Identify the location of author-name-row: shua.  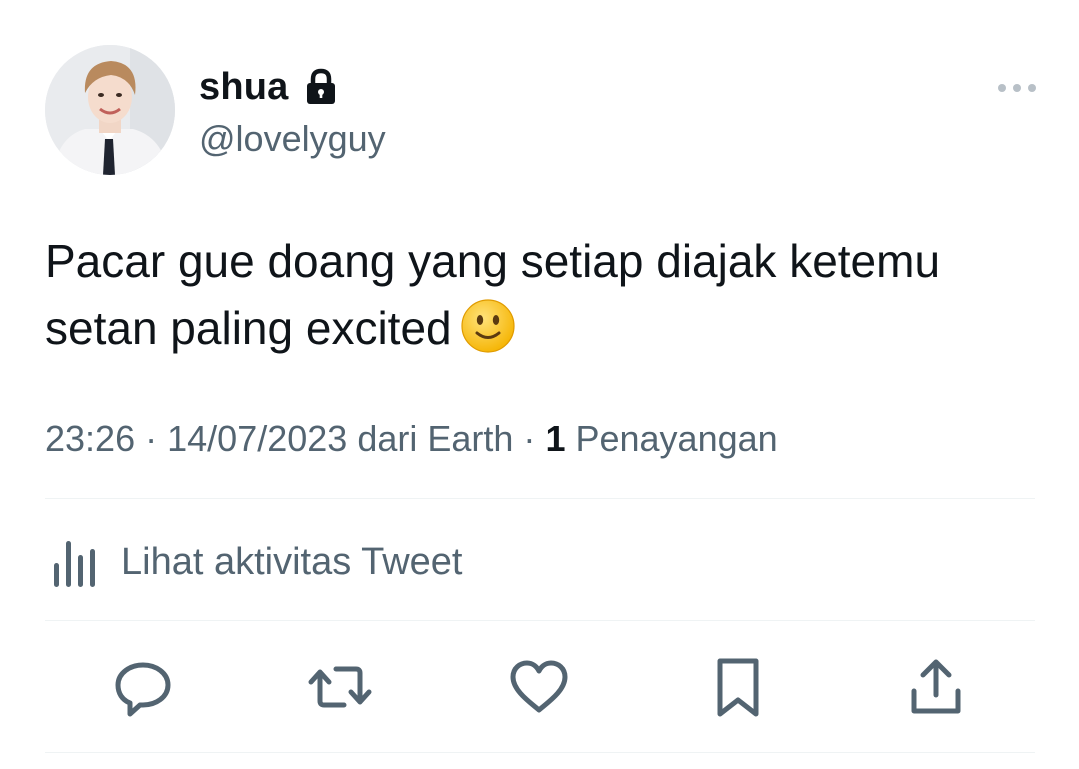
(268, 87).